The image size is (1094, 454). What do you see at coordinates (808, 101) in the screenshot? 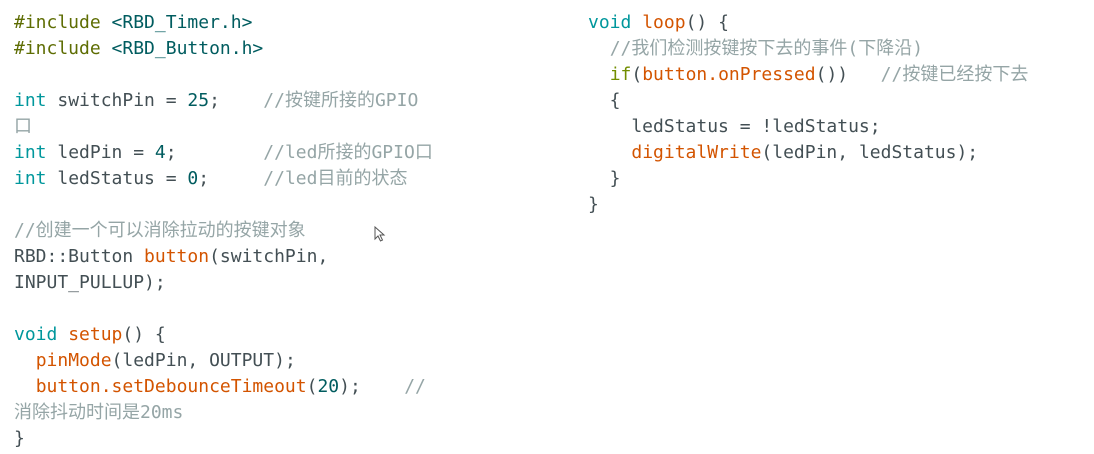
I see `code-line: {` at bounding box center [808, 101].